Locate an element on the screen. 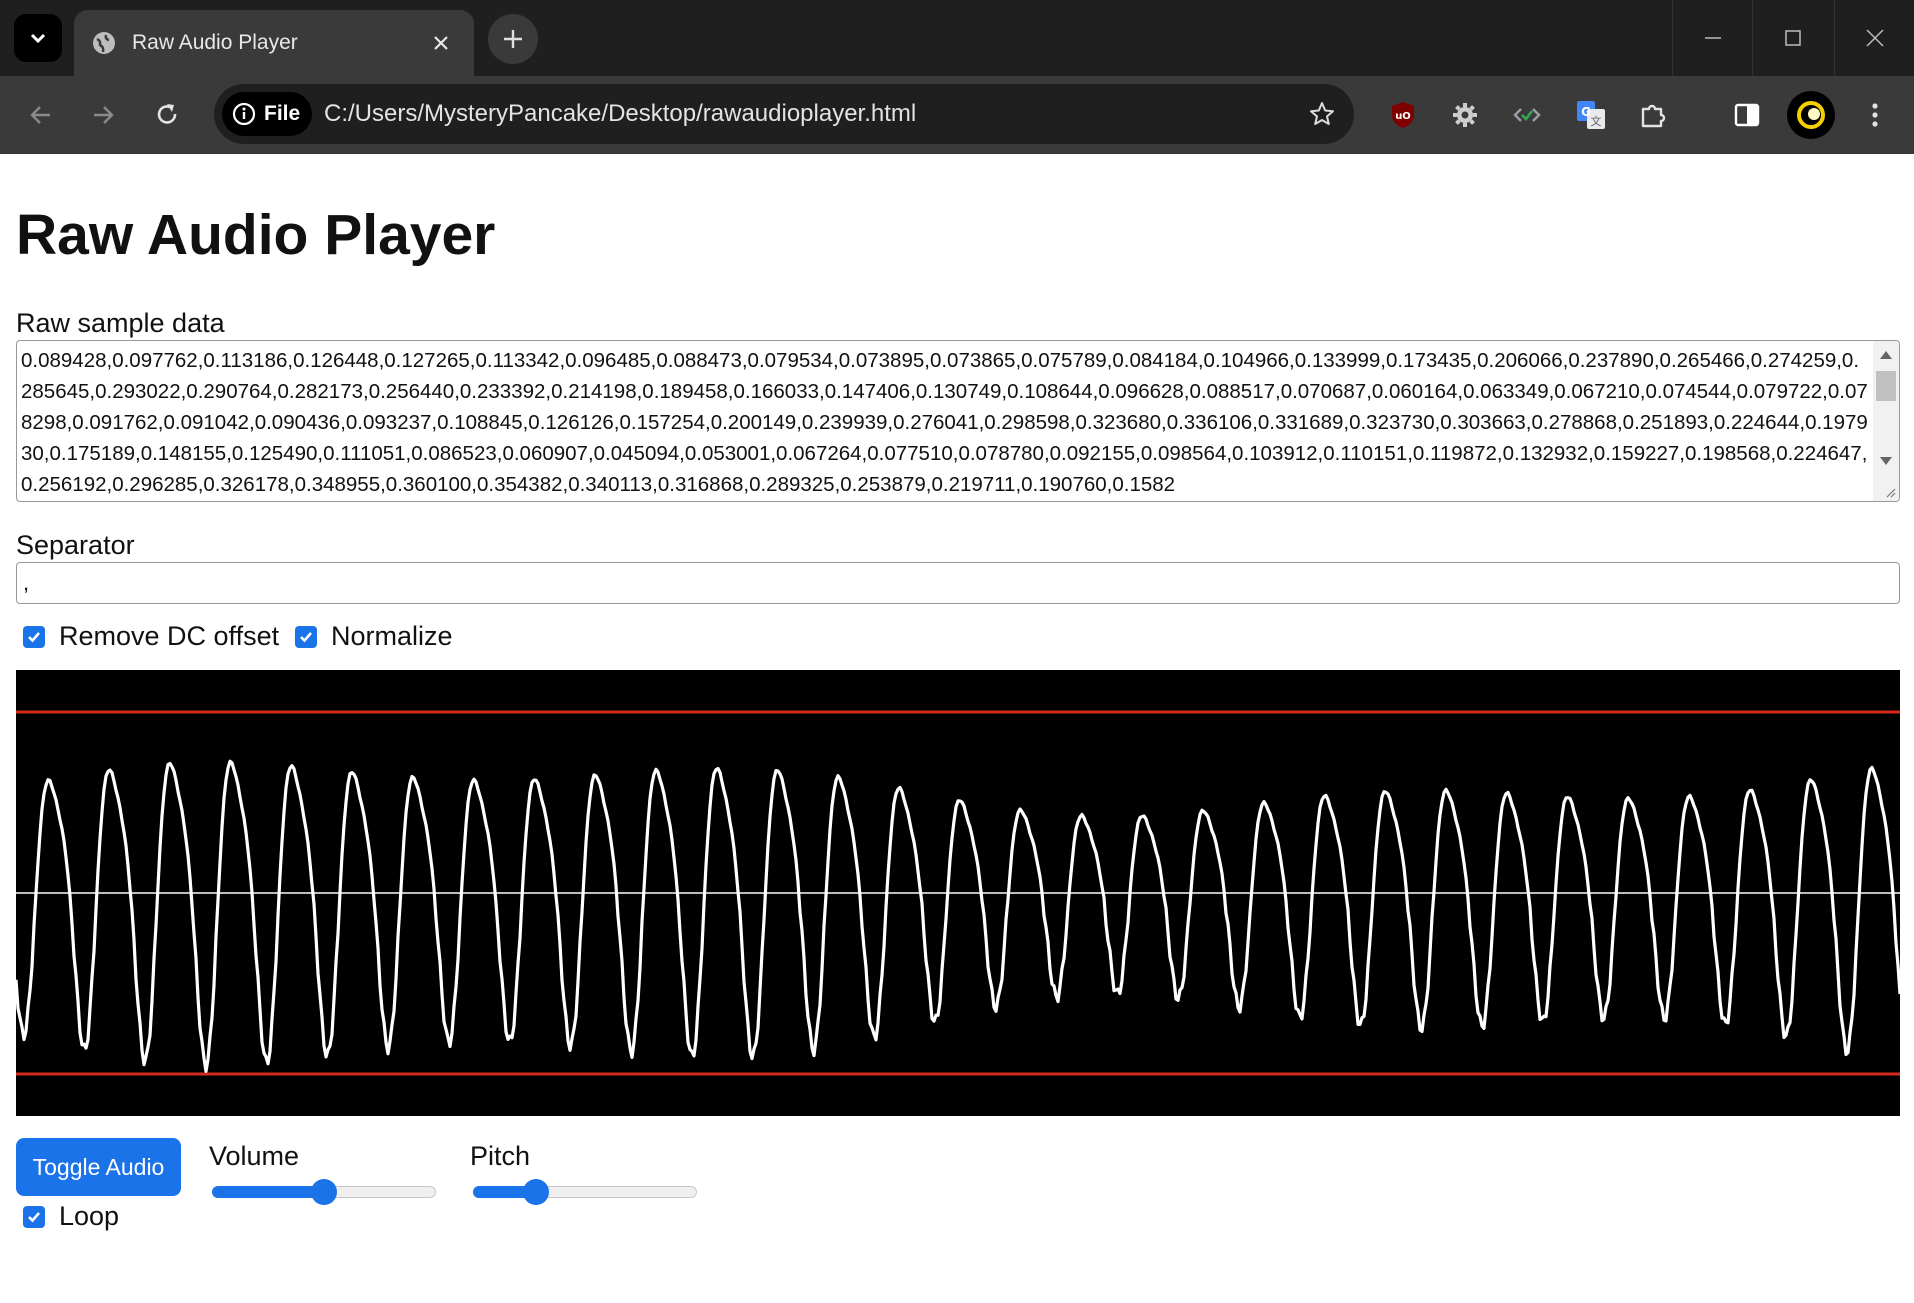 The image size is (1914, 1303). scroll-down-icon is located at coordinates (1886, 461).